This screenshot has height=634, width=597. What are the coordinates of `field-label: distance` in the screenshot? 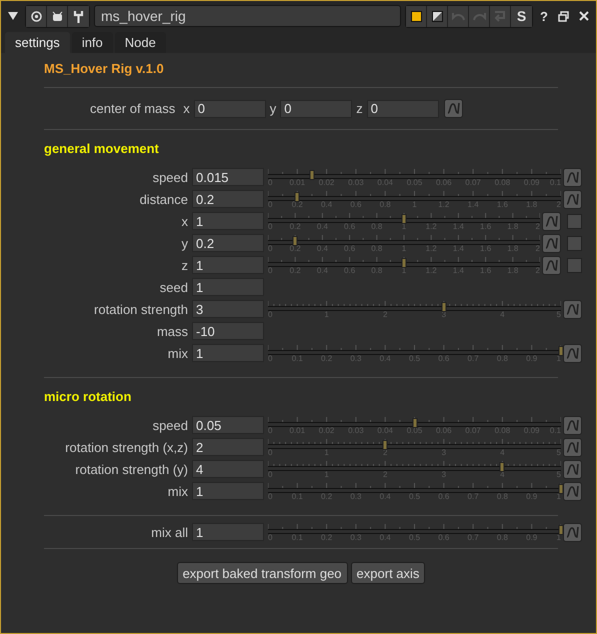 It's located at (163, 199).